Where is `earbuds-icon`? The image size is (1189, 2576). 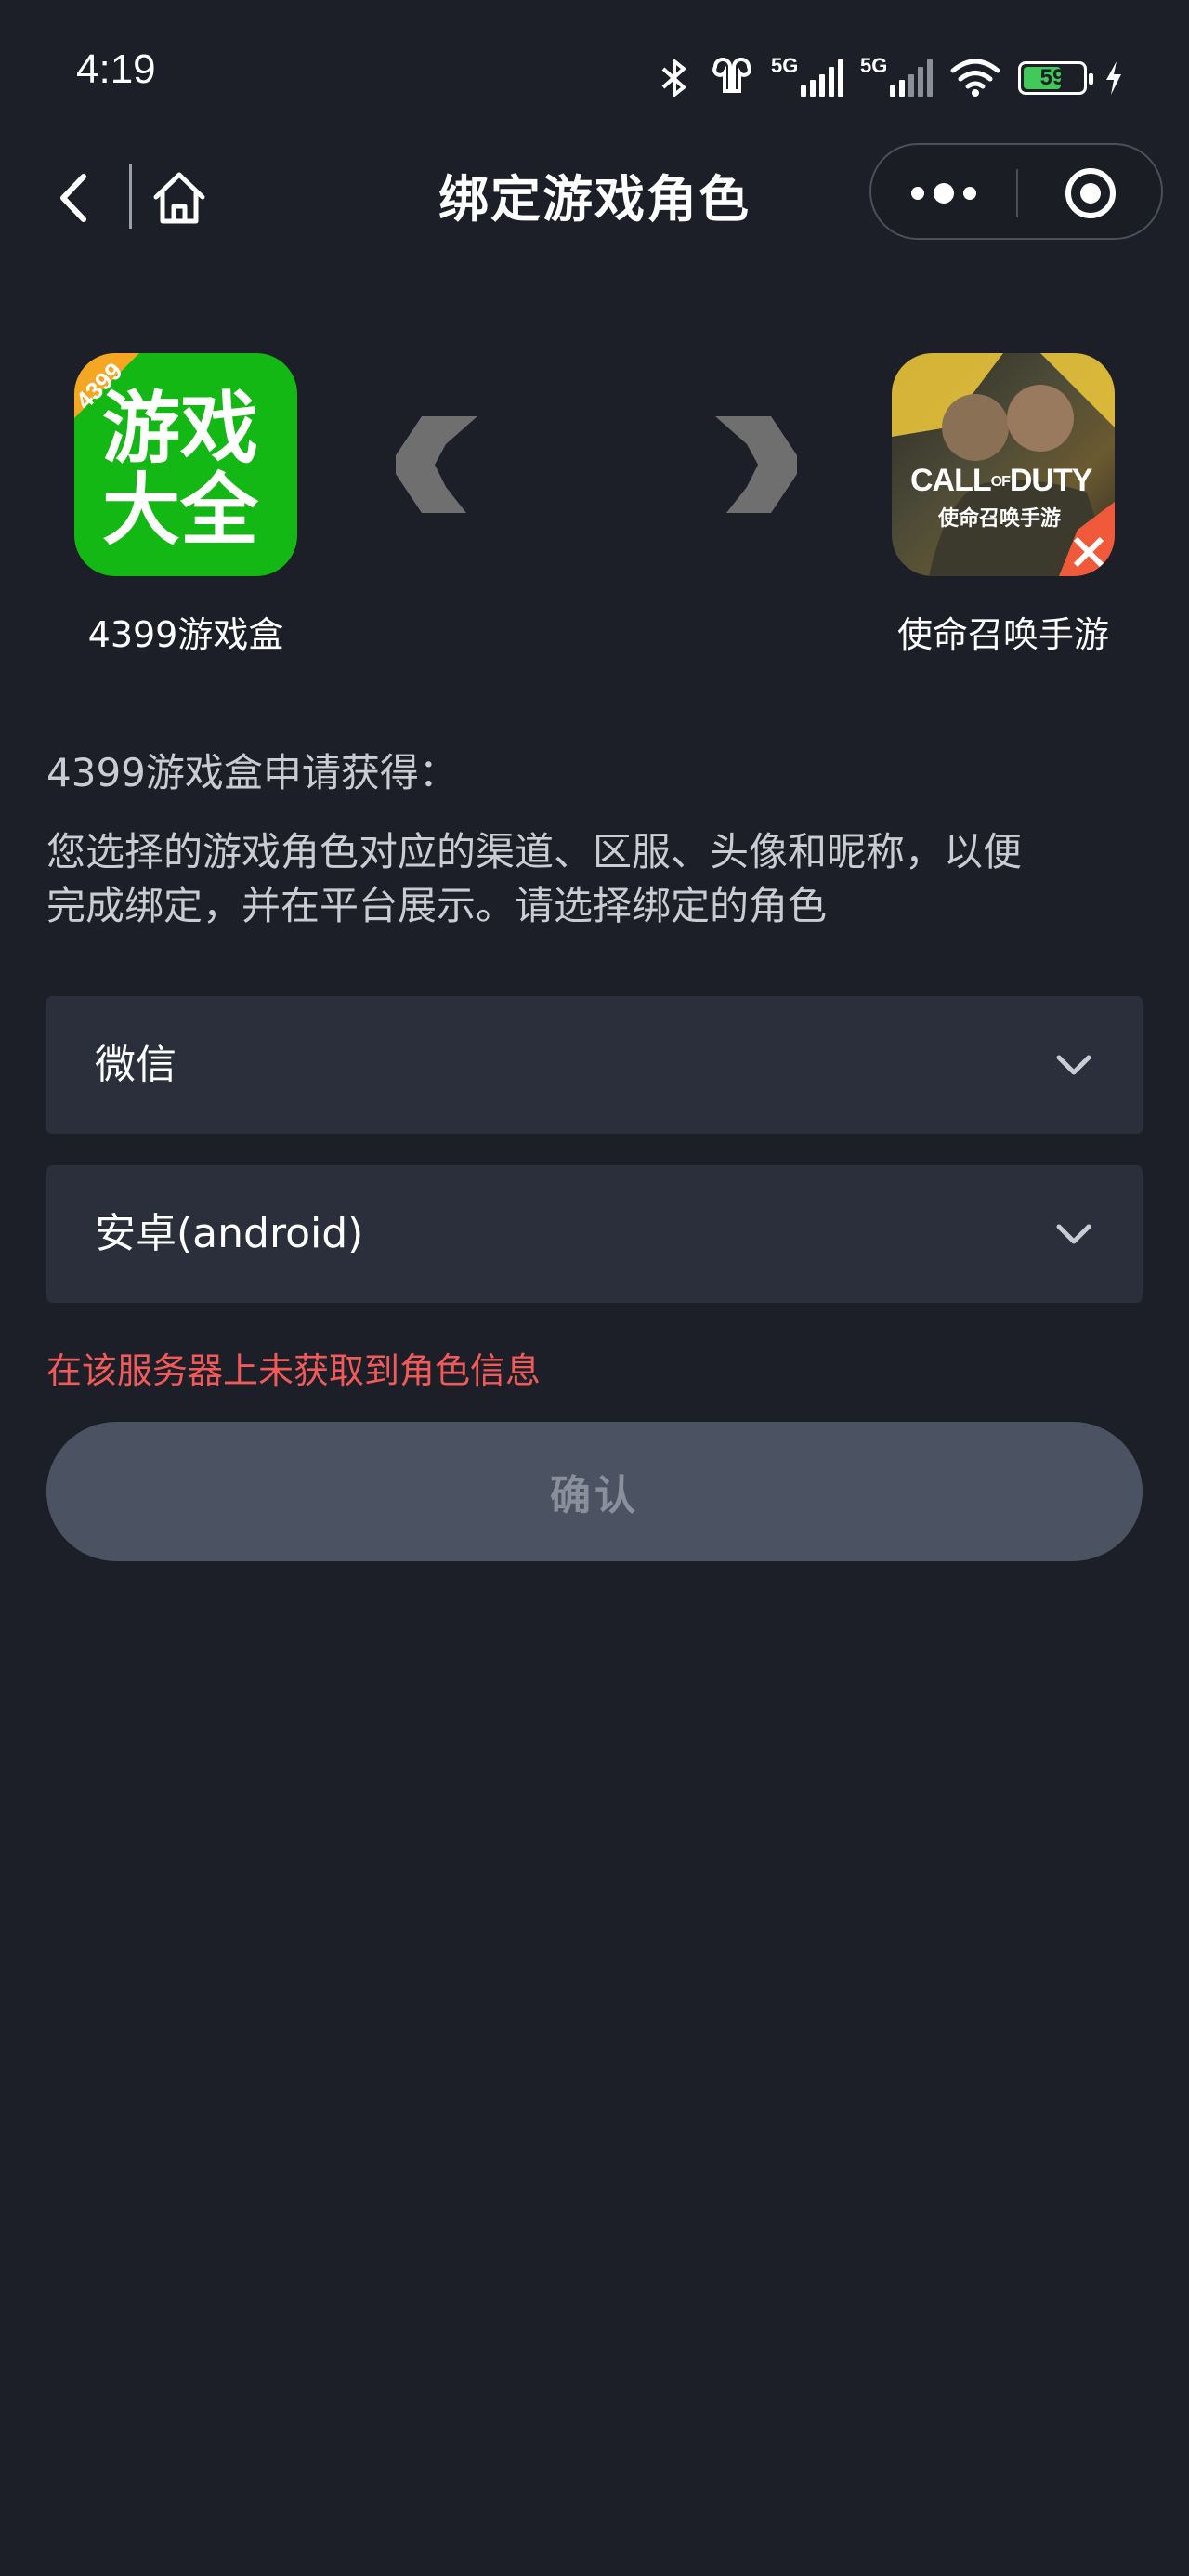
earbuds-icon is located at coordinates (732, 75).